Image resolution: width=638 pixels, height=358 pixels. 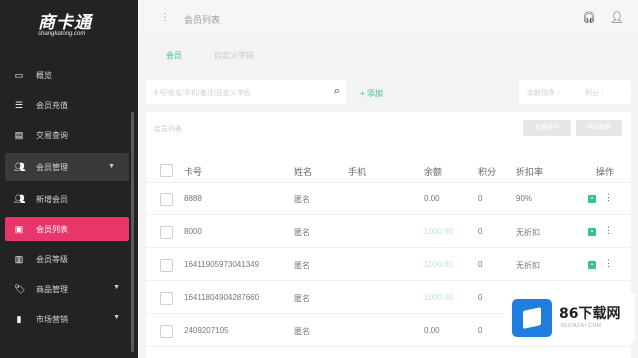 I want to click on sort-balance-select: 余额排序 ↑, so click(x=543, y=93).